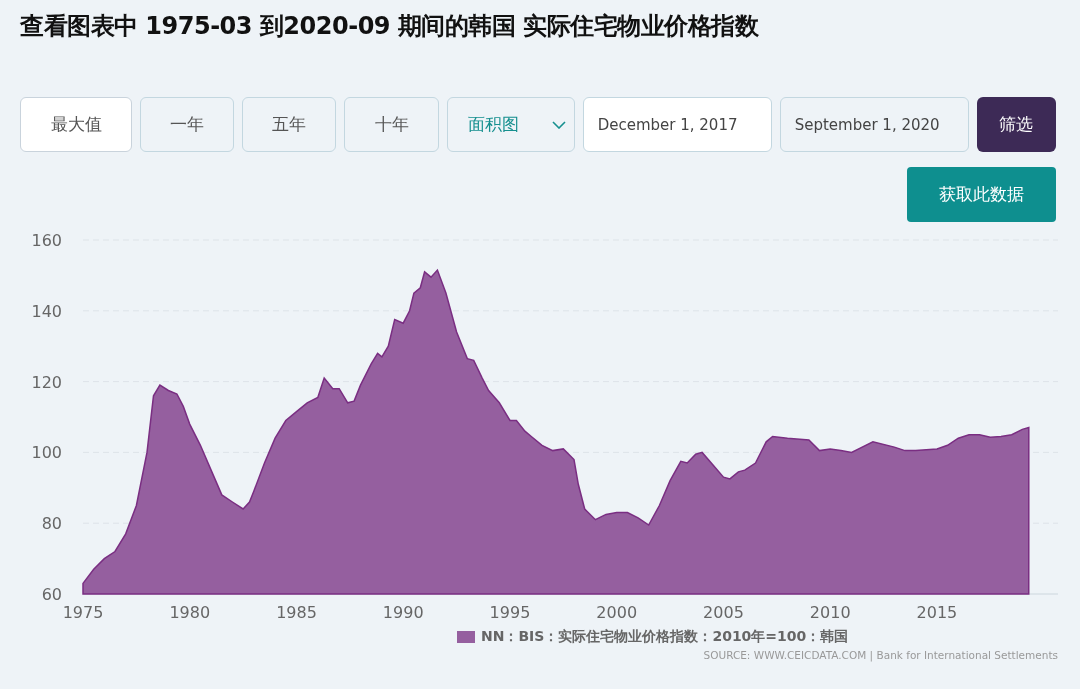 This screenshot has height=689, width=1080. I want to click on y-axis-label: 120, so click(46, 382).